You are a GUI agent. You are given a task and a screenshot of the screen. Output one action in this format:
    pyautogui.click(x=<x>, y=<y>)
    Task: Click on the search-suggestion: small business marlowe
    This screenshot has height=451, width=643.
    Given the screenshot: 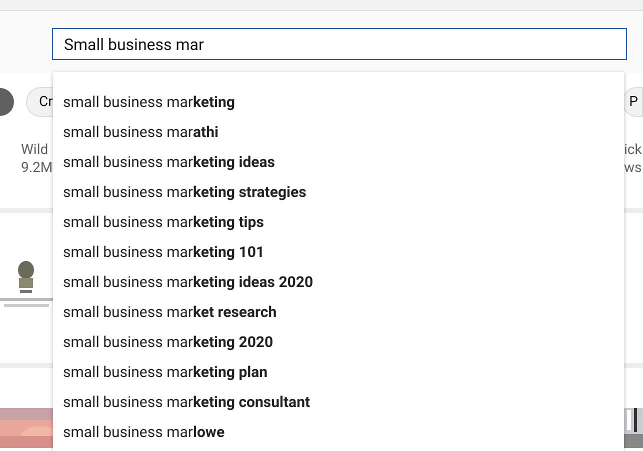 What is the action you would take?
    pyautogui.click(x=338, y=432)
    